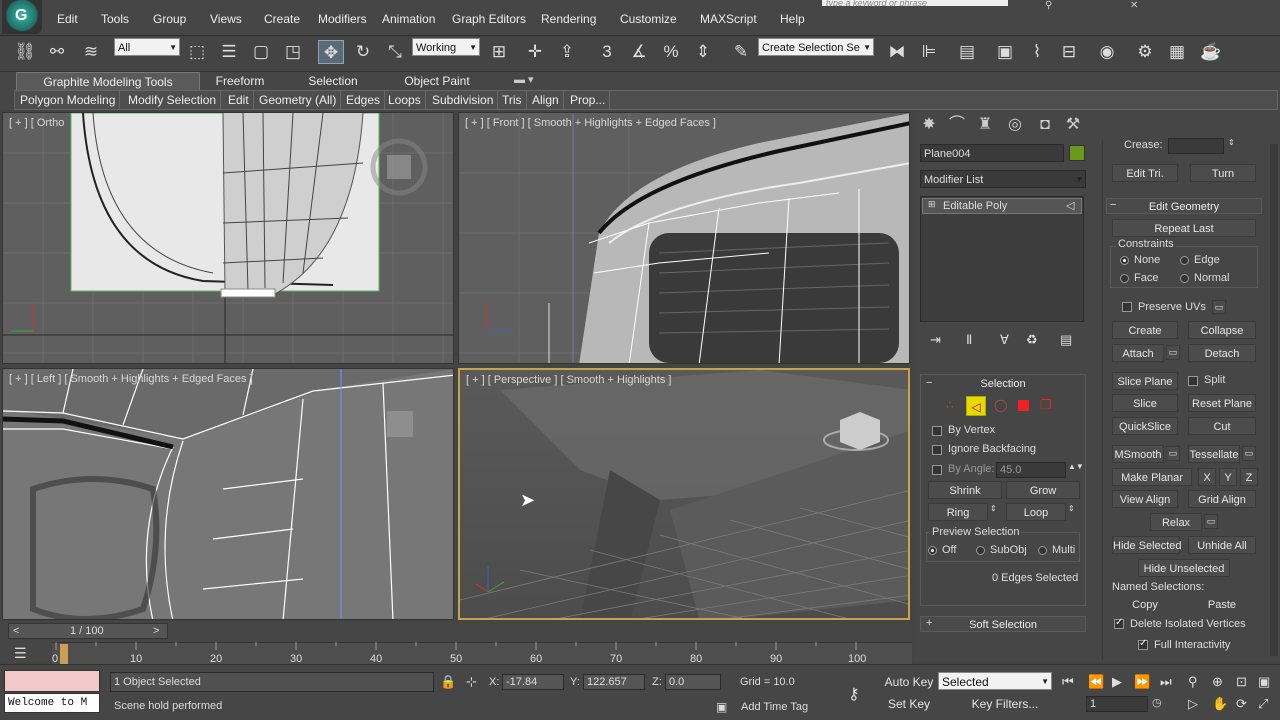 This screenshot has height=720, width=1280. Describe the element at coordinates (1196, 146) in the screenshot. I see `crease-spinner` at that location.